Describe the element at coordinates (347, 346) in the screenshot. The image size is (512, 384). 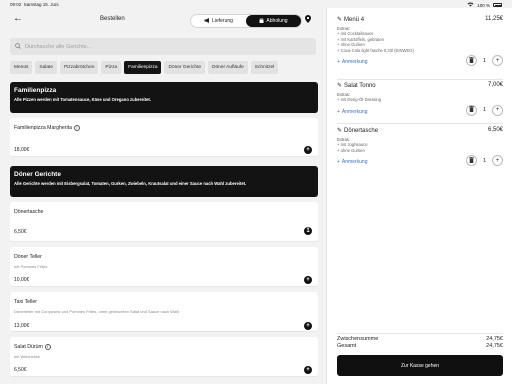
I see `total-label: Gesamt` at that location.